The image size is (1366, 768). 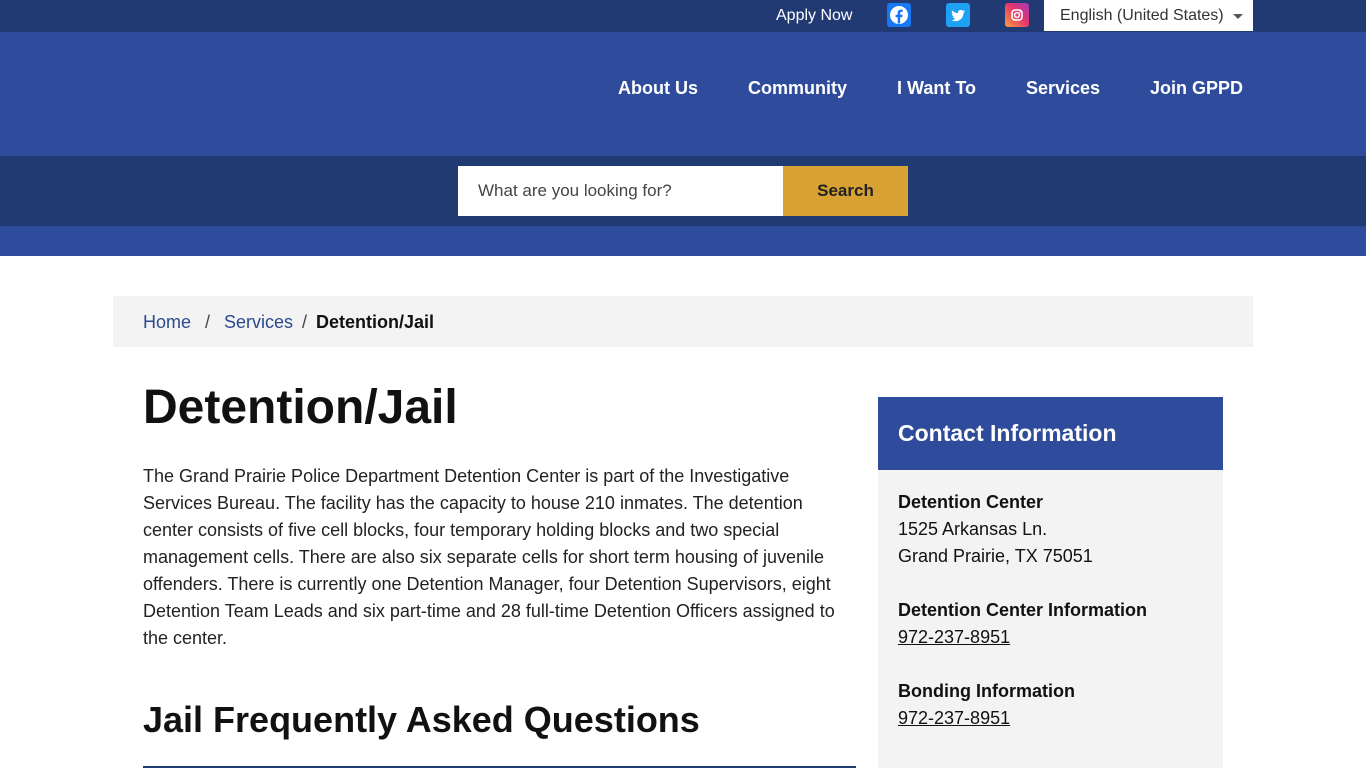 I want to click on page-title: Detention/Jail, so click(x=300, y=407).